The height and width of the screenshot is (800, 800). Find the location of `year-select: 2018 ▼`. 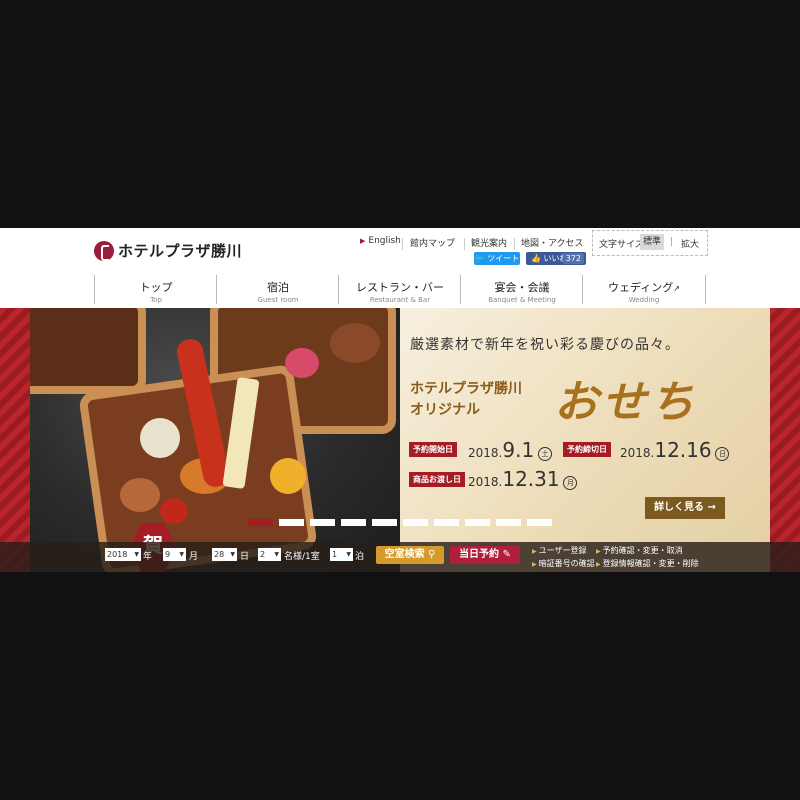

year-select: 2018 ▼ is located at coordinates (123, 554).